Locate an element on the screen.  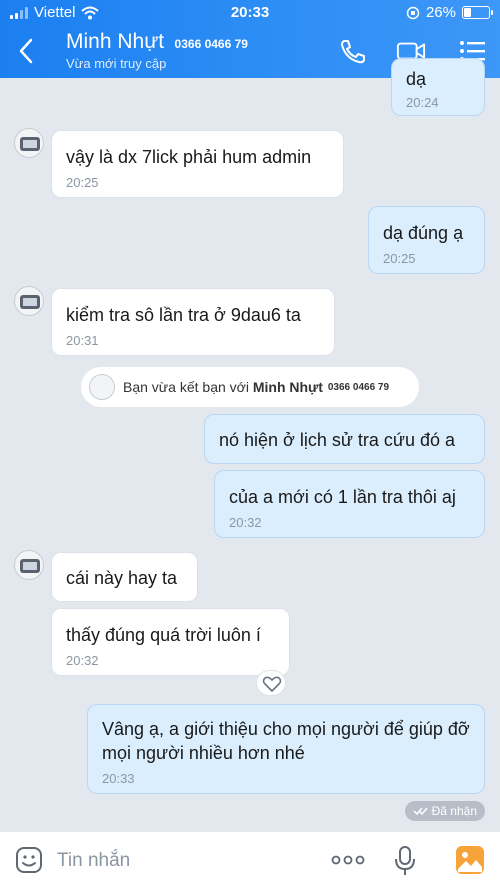
contact-title: Minh Nhựt 0366 0466 79 Vừa mới truy cập is located at coordinates (157, 50).